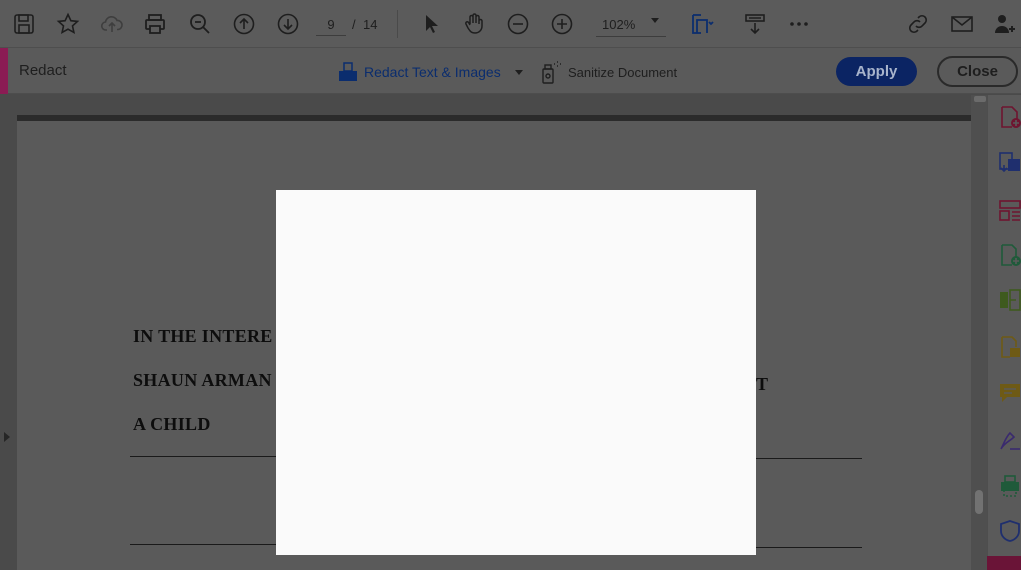 The height and width of the screenshot is (570, 1021). I want to click on organize-pages-icon, so click(1009, 210).